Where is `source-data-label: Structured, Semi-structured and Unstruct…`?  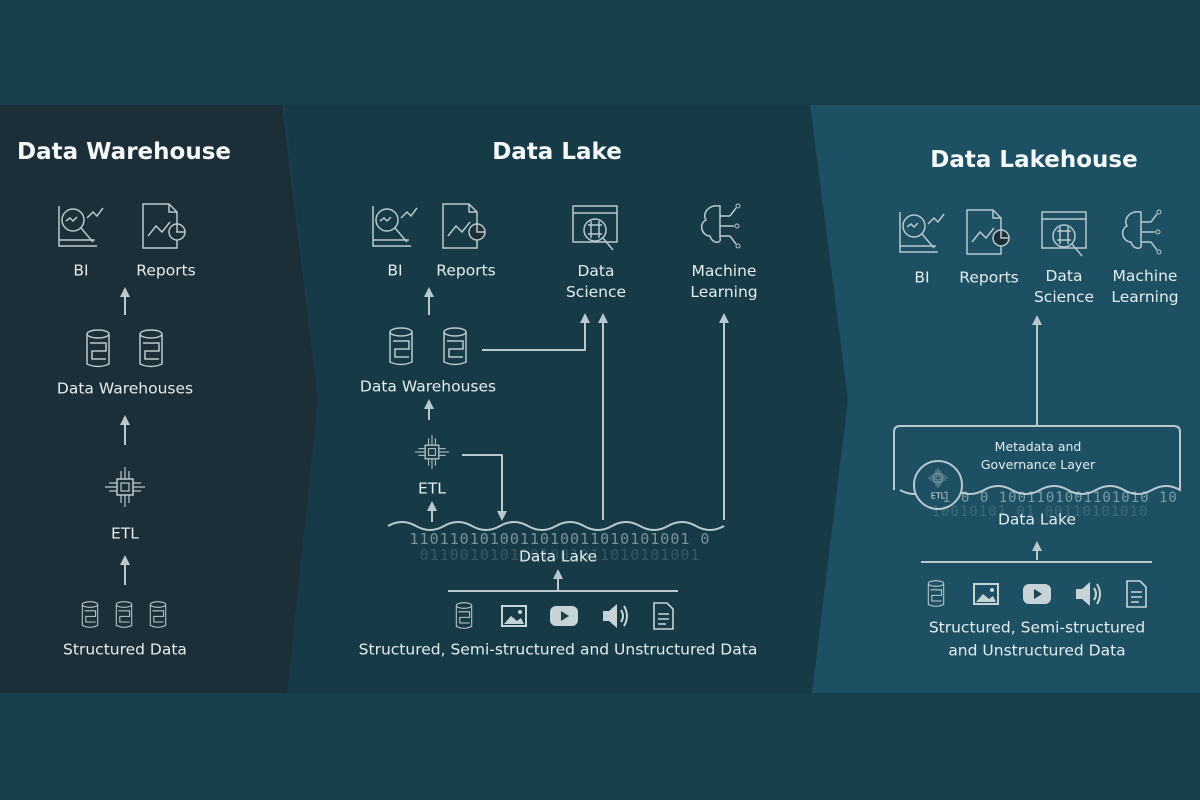 source-data-label: Structured, Semi-structured and Unstruct… is located at coordinates (558, 649).